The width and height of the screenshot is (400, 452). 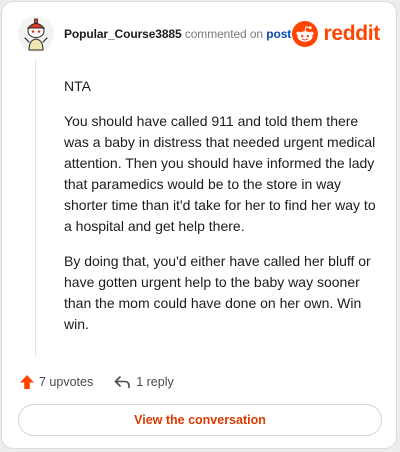 What do you see at coordinates (200, 420) in the screenshot?
I see `view-conversation-button: View the conversation` at bounding box center [200, 420].